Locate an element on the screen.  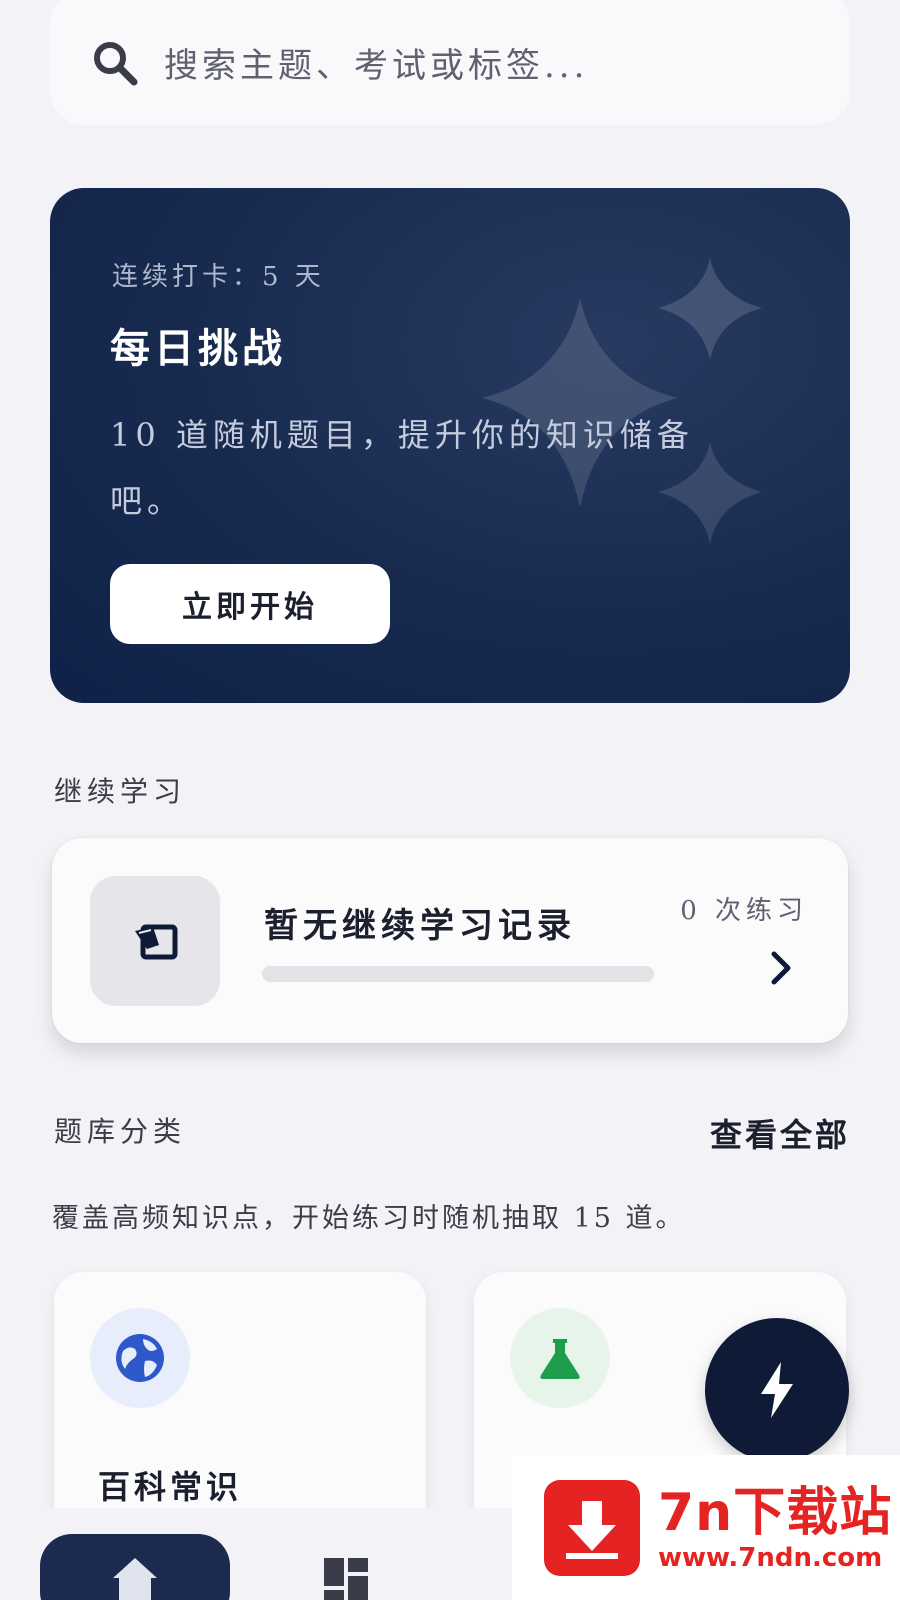
continue-learning-card: 暂无继续学习记录 0 次练习 is located at coordinates (450, 940).